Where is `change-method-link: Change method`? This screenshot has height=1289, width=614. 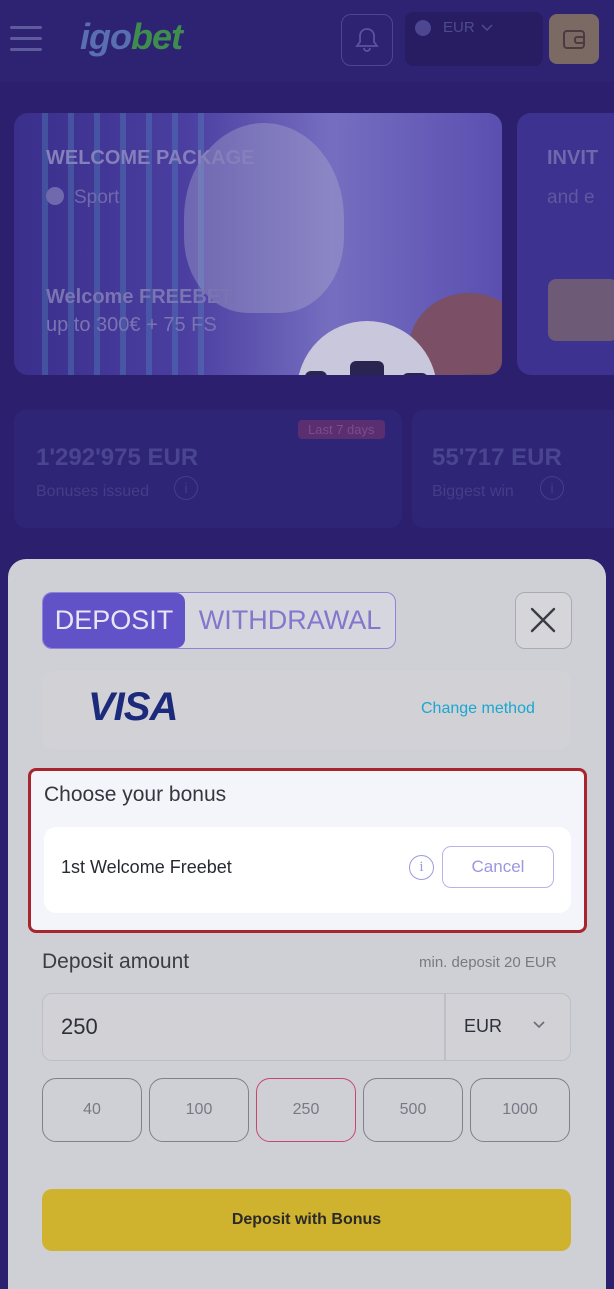
change-method-link: Change method is located at coordinates (478, 709).